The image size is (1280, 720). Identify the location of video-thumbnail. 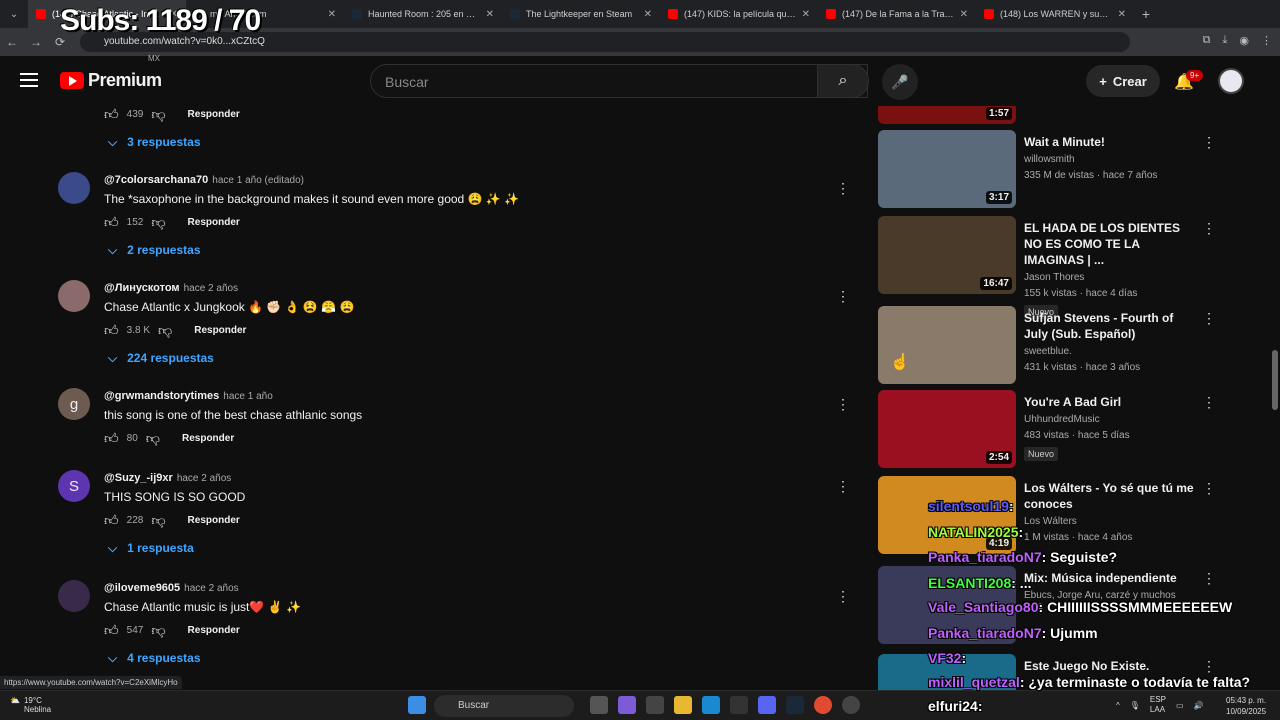
(947, 345).